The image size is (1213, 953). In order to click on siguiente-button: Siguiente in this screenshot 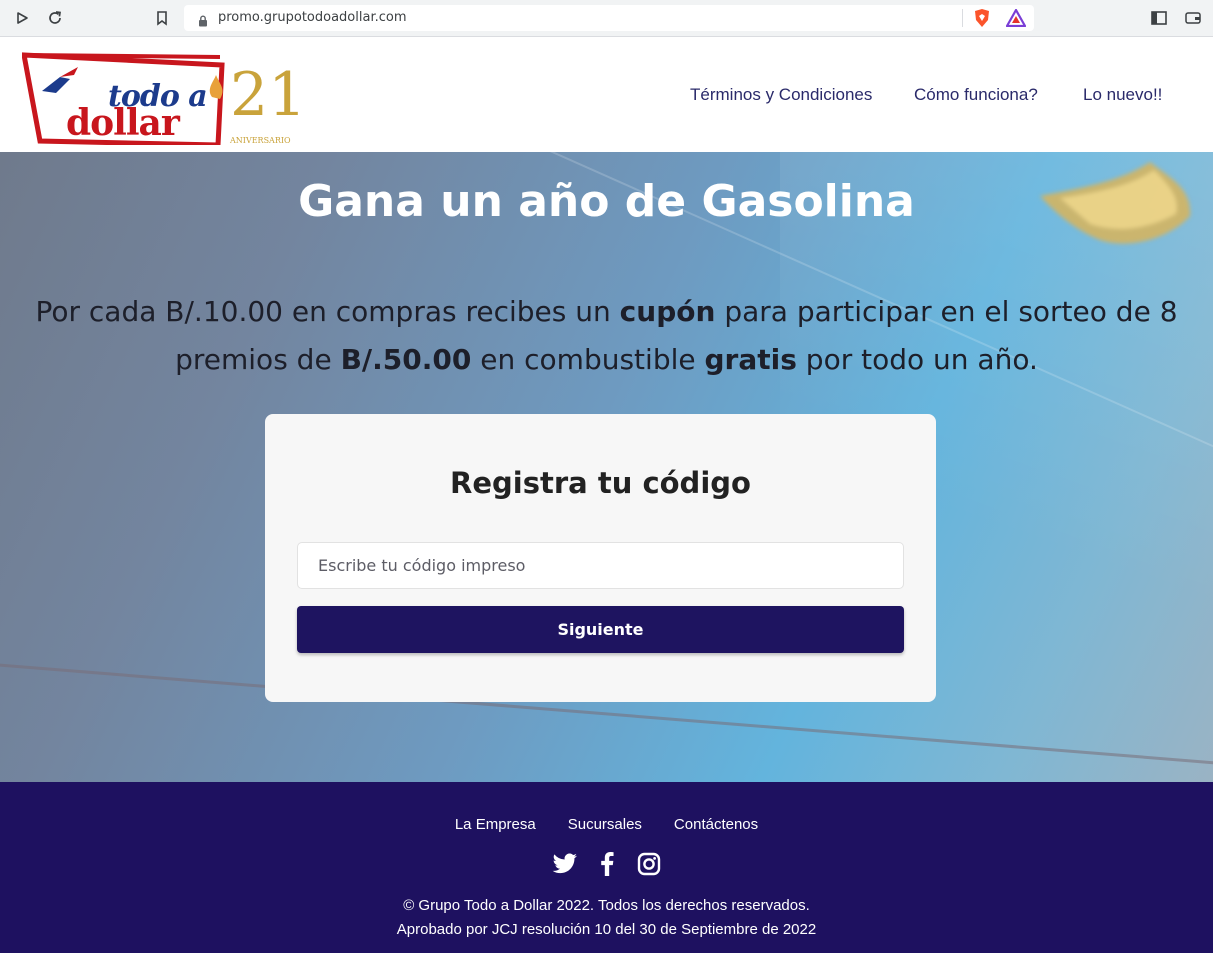, I will do `click(600, 629)`.